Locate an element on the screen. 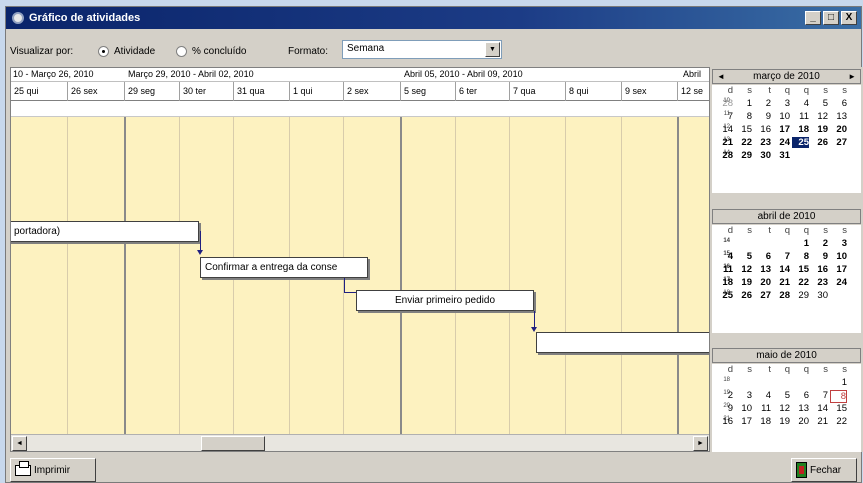 This screenshot has height=483, width=863. prev-month-icon: ◄ is located at coordinates (721, 76).